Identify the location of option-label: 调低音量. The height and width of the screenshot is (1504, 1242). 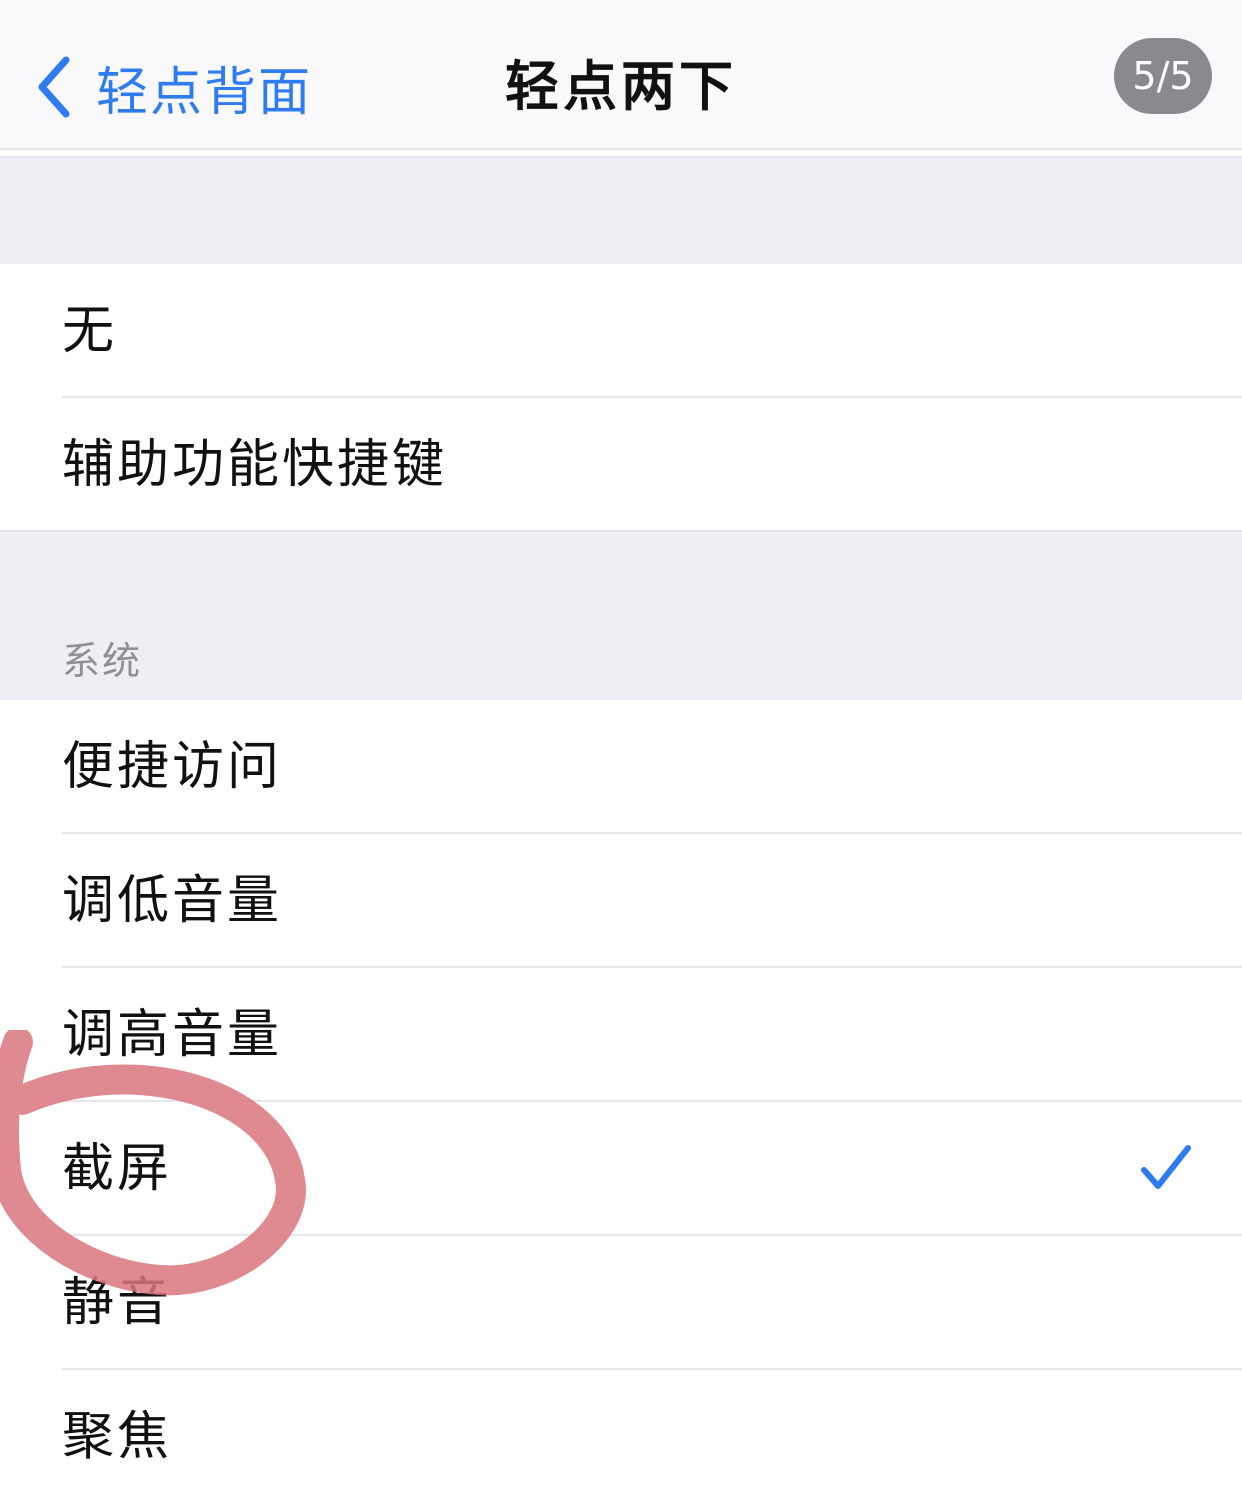
(172, 901).